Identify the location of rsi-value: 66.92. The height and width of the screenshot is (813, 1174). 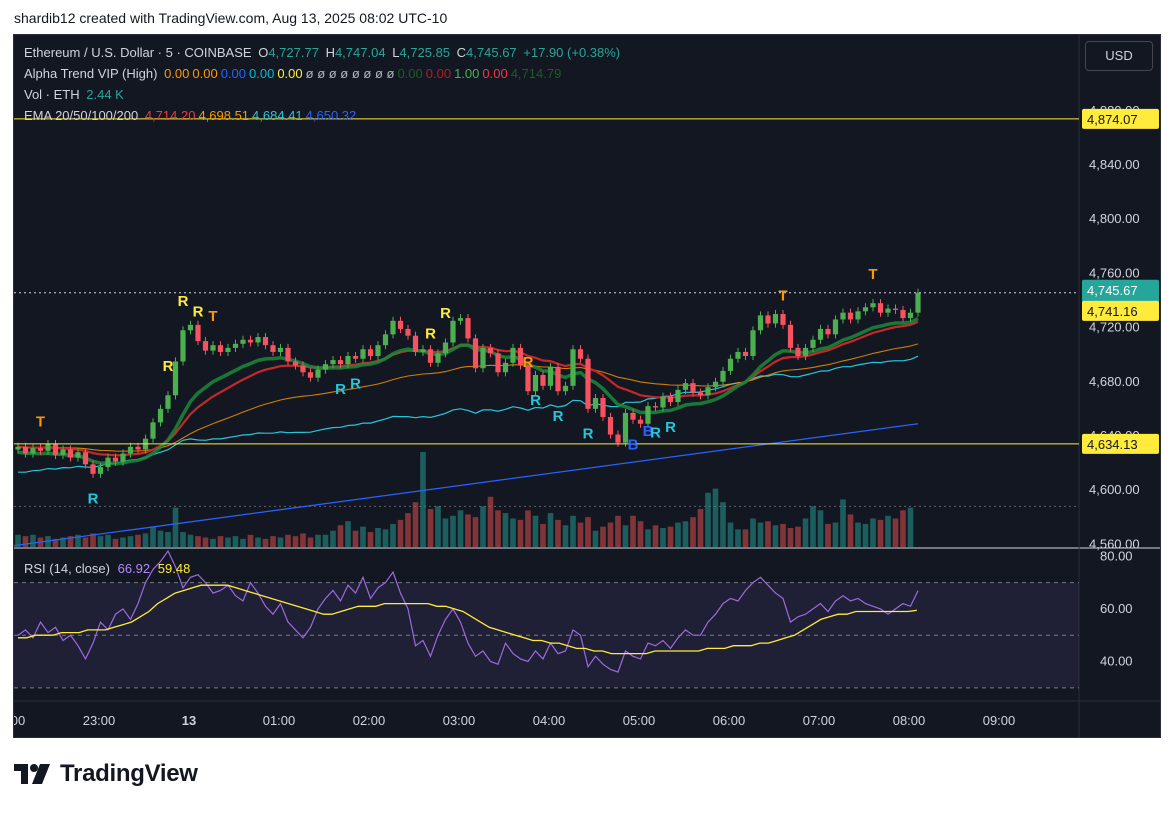
(134, 568).